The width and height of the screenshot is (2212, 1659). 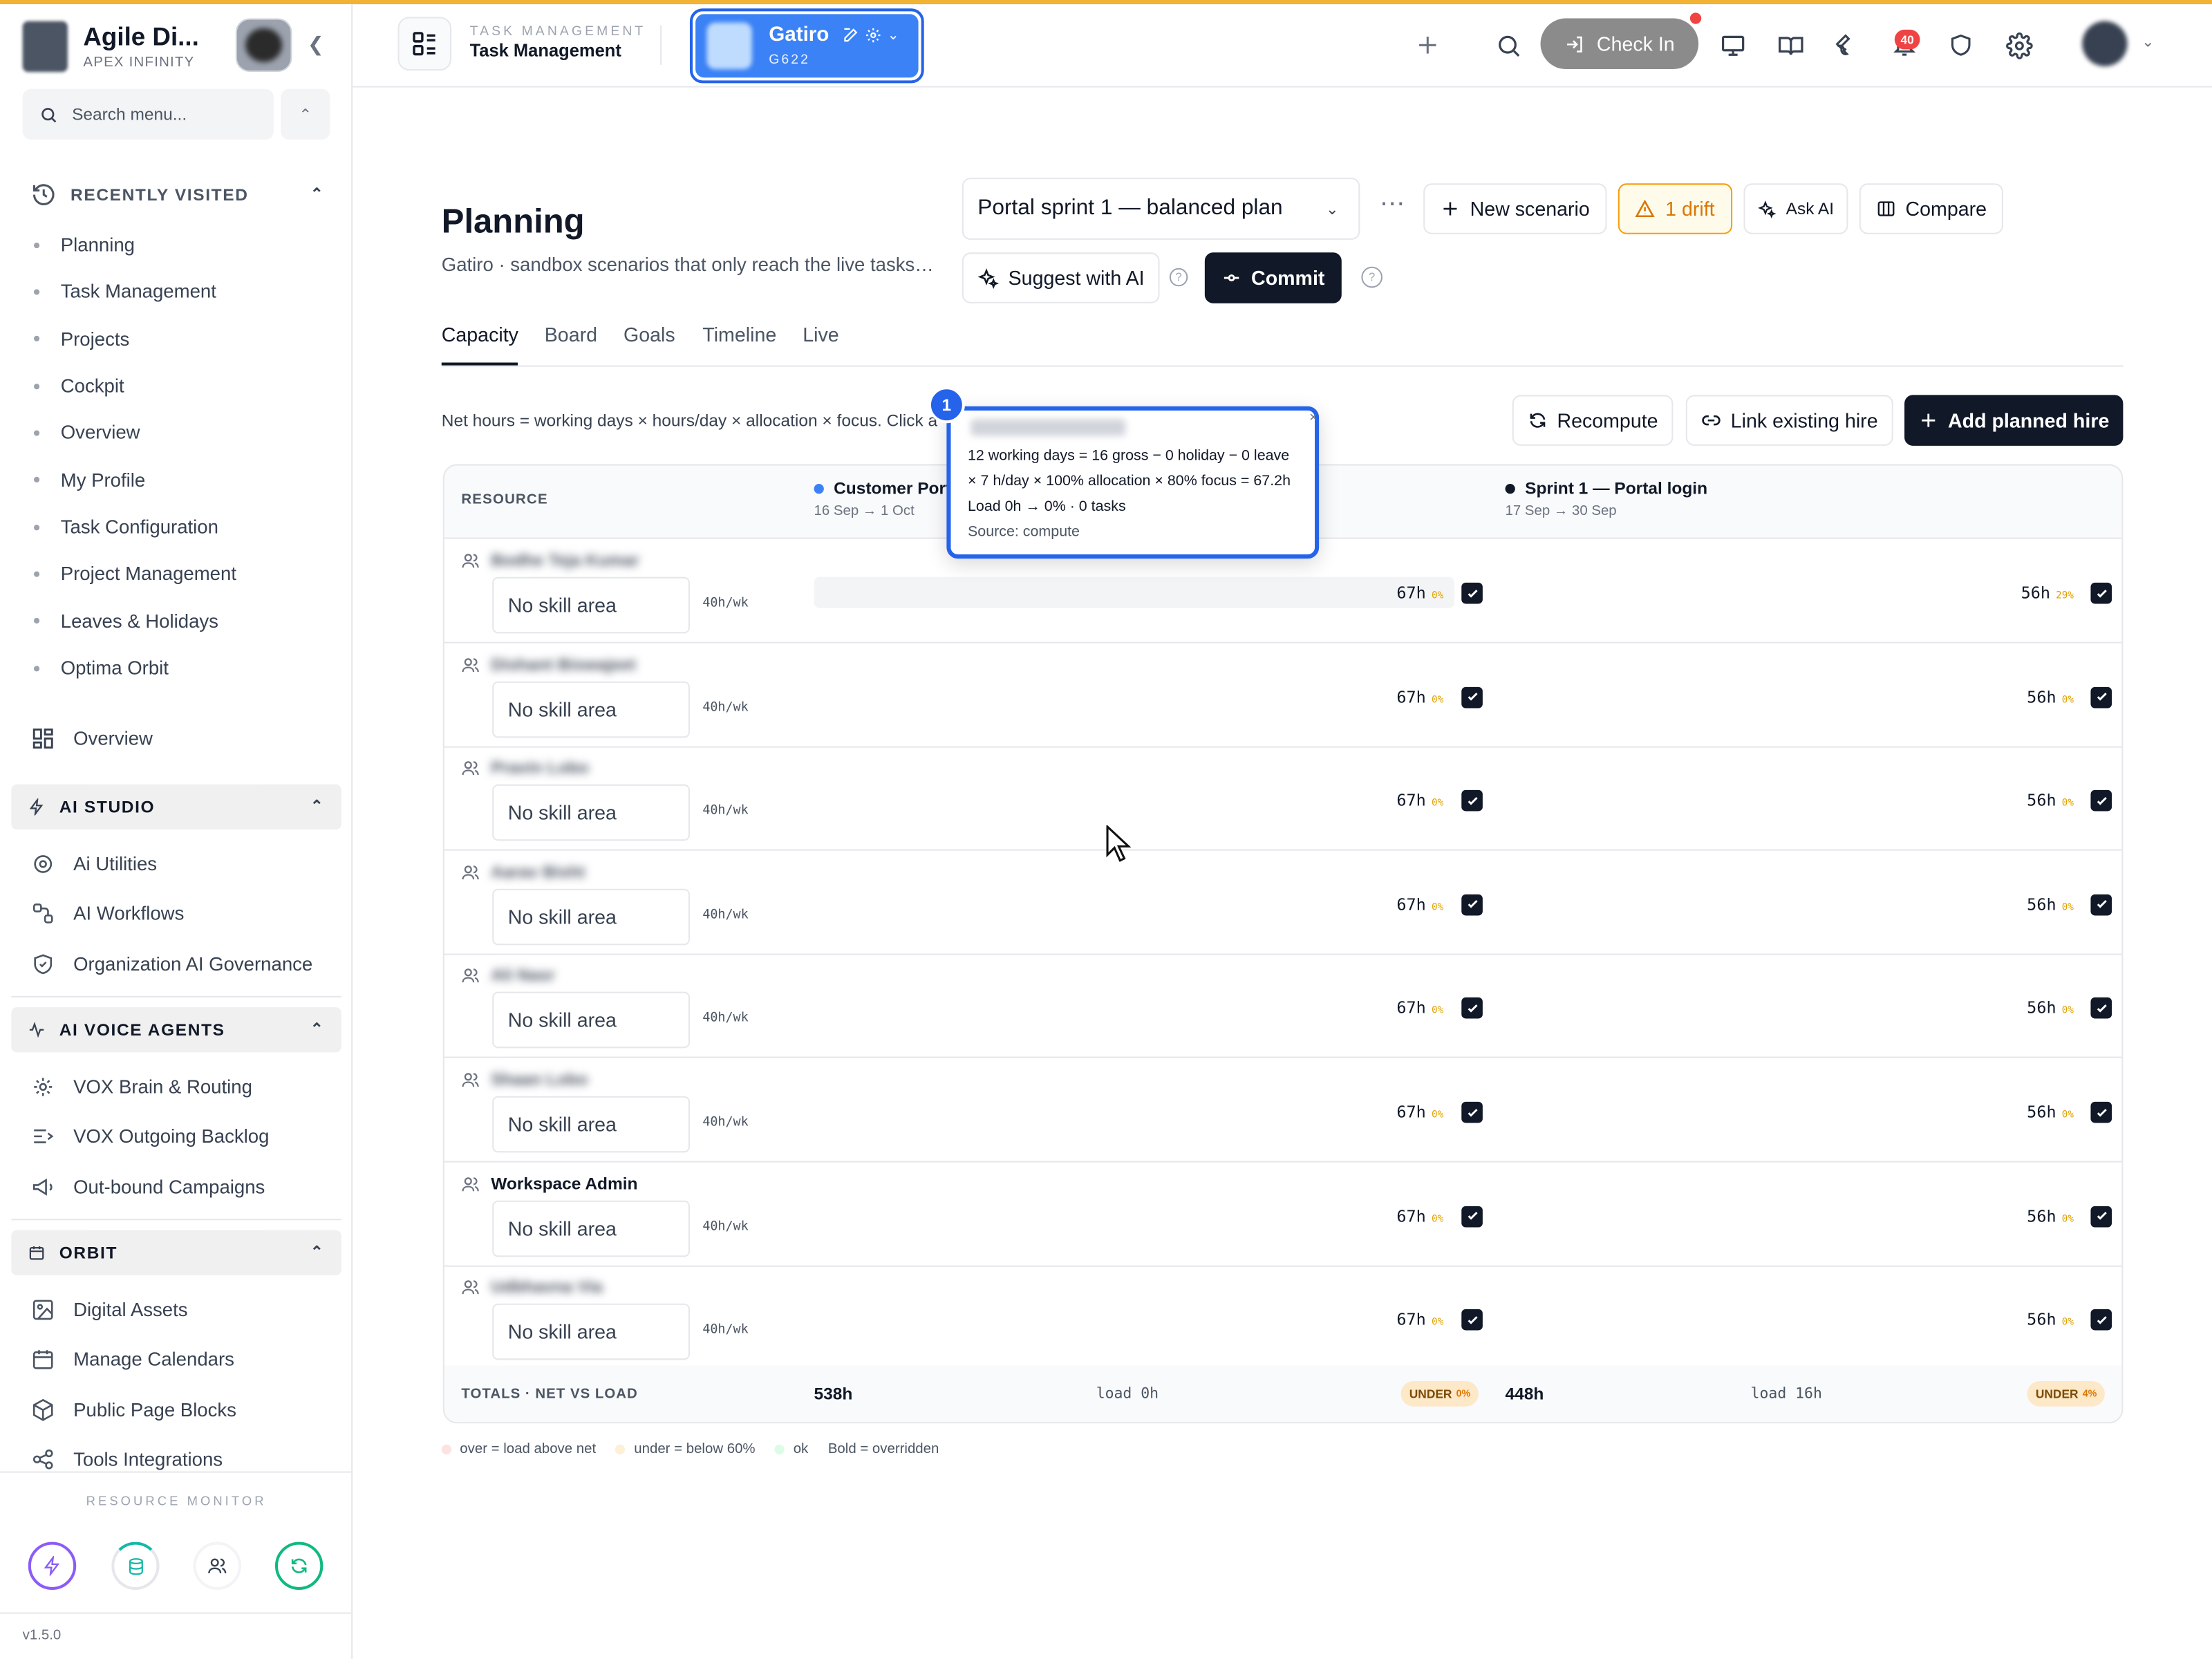 What do you see at coordinates (109, 1310) in the screenshot?
I see `orbit-item: Digital Assets` at bounding box center [109, 1310].